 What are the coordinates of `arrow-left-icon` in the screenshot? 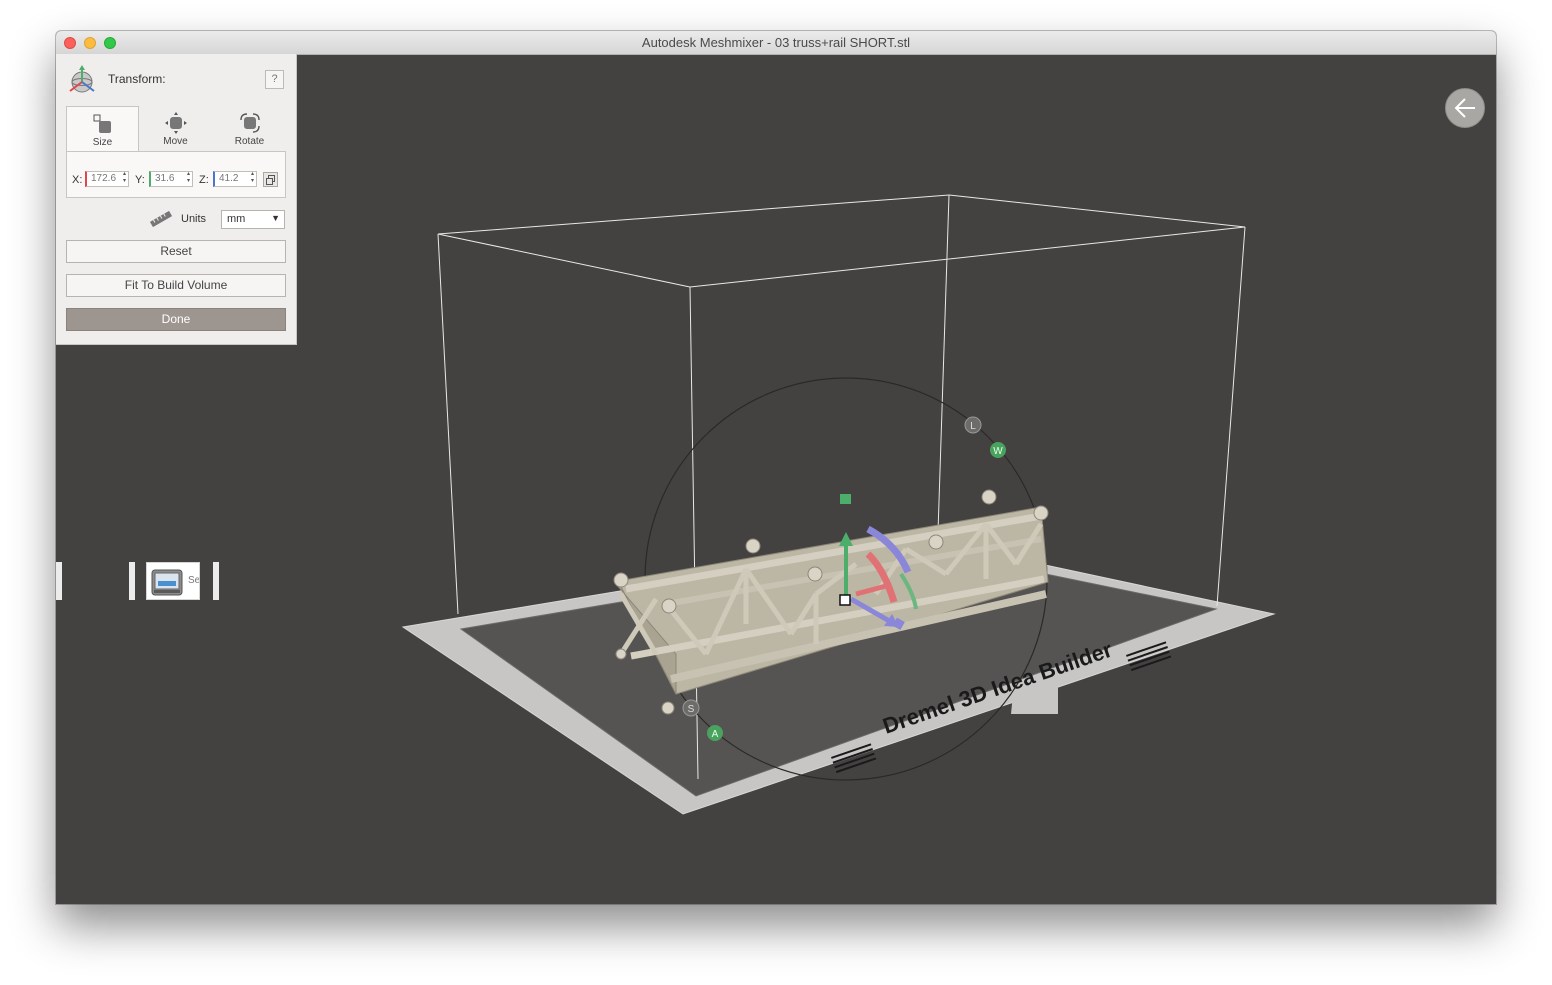 It's located at (1464, 108).